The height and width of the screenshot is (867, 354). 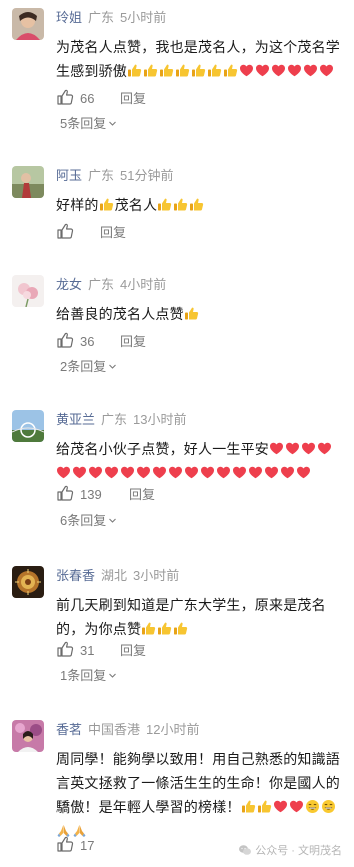 I want to click on comment-actions: 139 回复, so click(x=105, y=495).